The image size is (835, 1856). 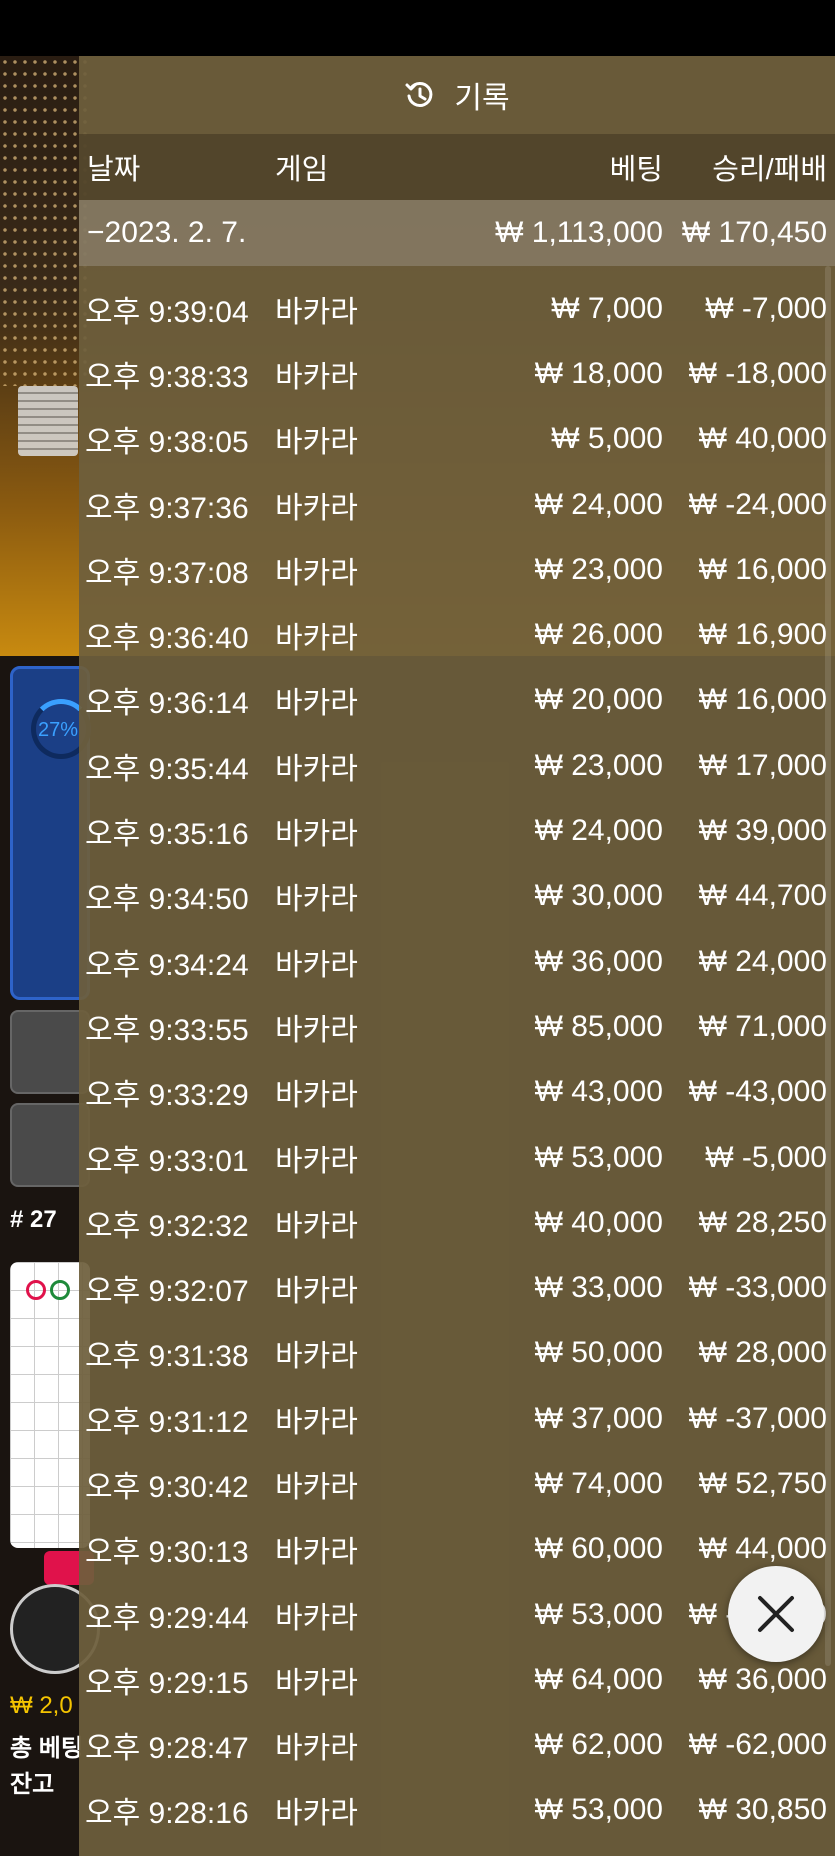 I want to click on history-bet: ₩ 74,000, so click(x=598, y=1483).